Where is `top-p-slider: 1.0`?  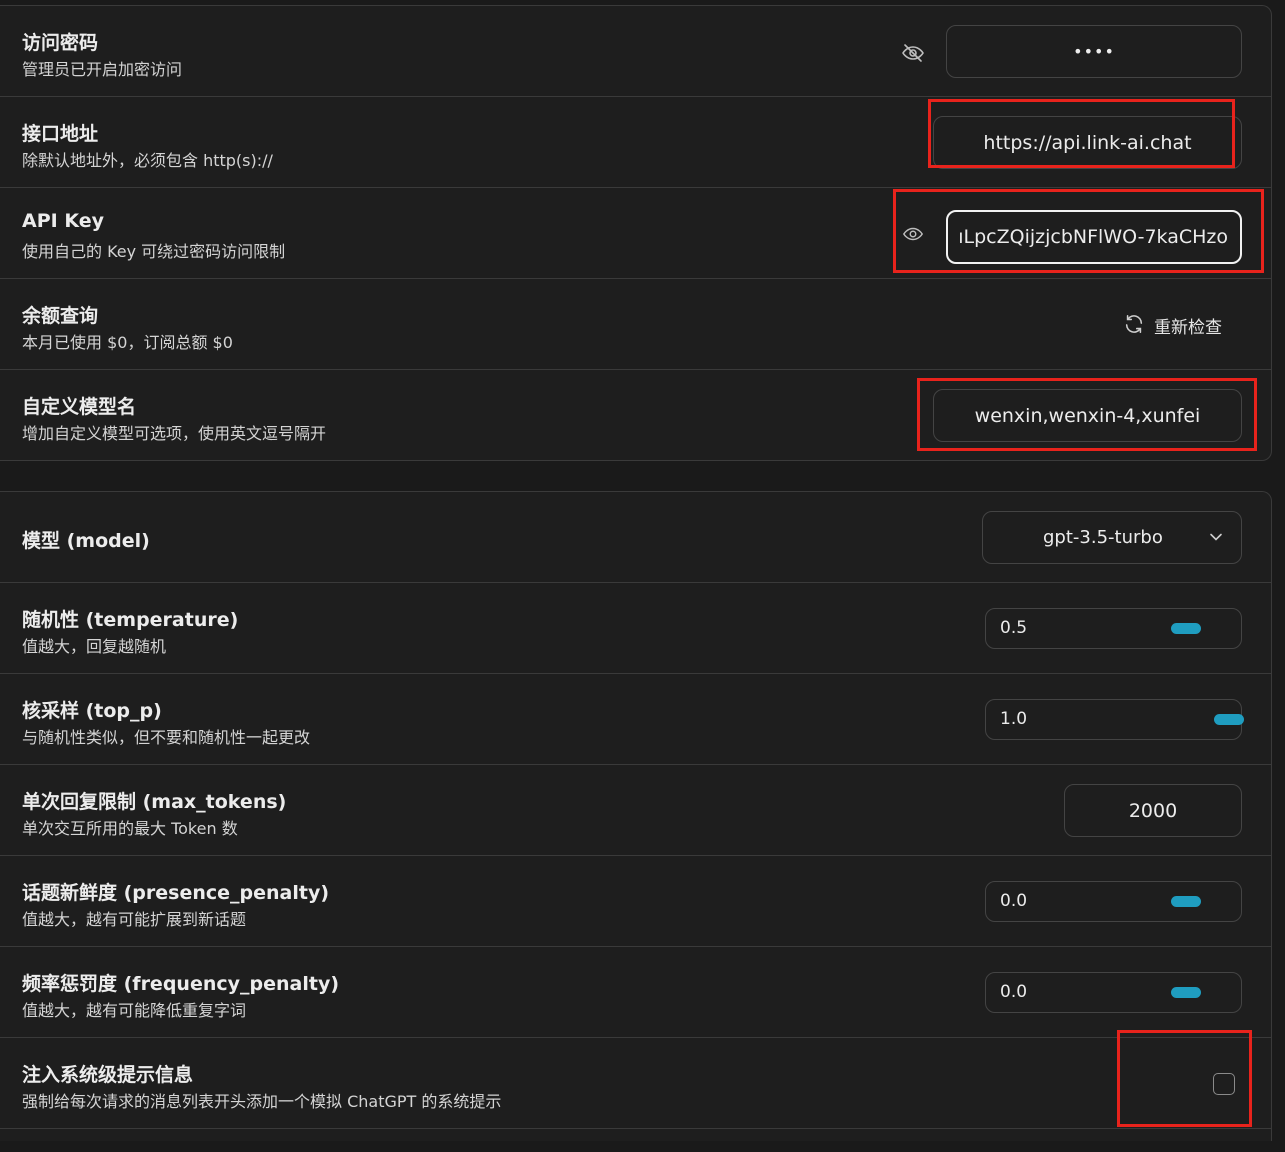 top-p-slider: 1.0 is located at coordinates (1114, 719).